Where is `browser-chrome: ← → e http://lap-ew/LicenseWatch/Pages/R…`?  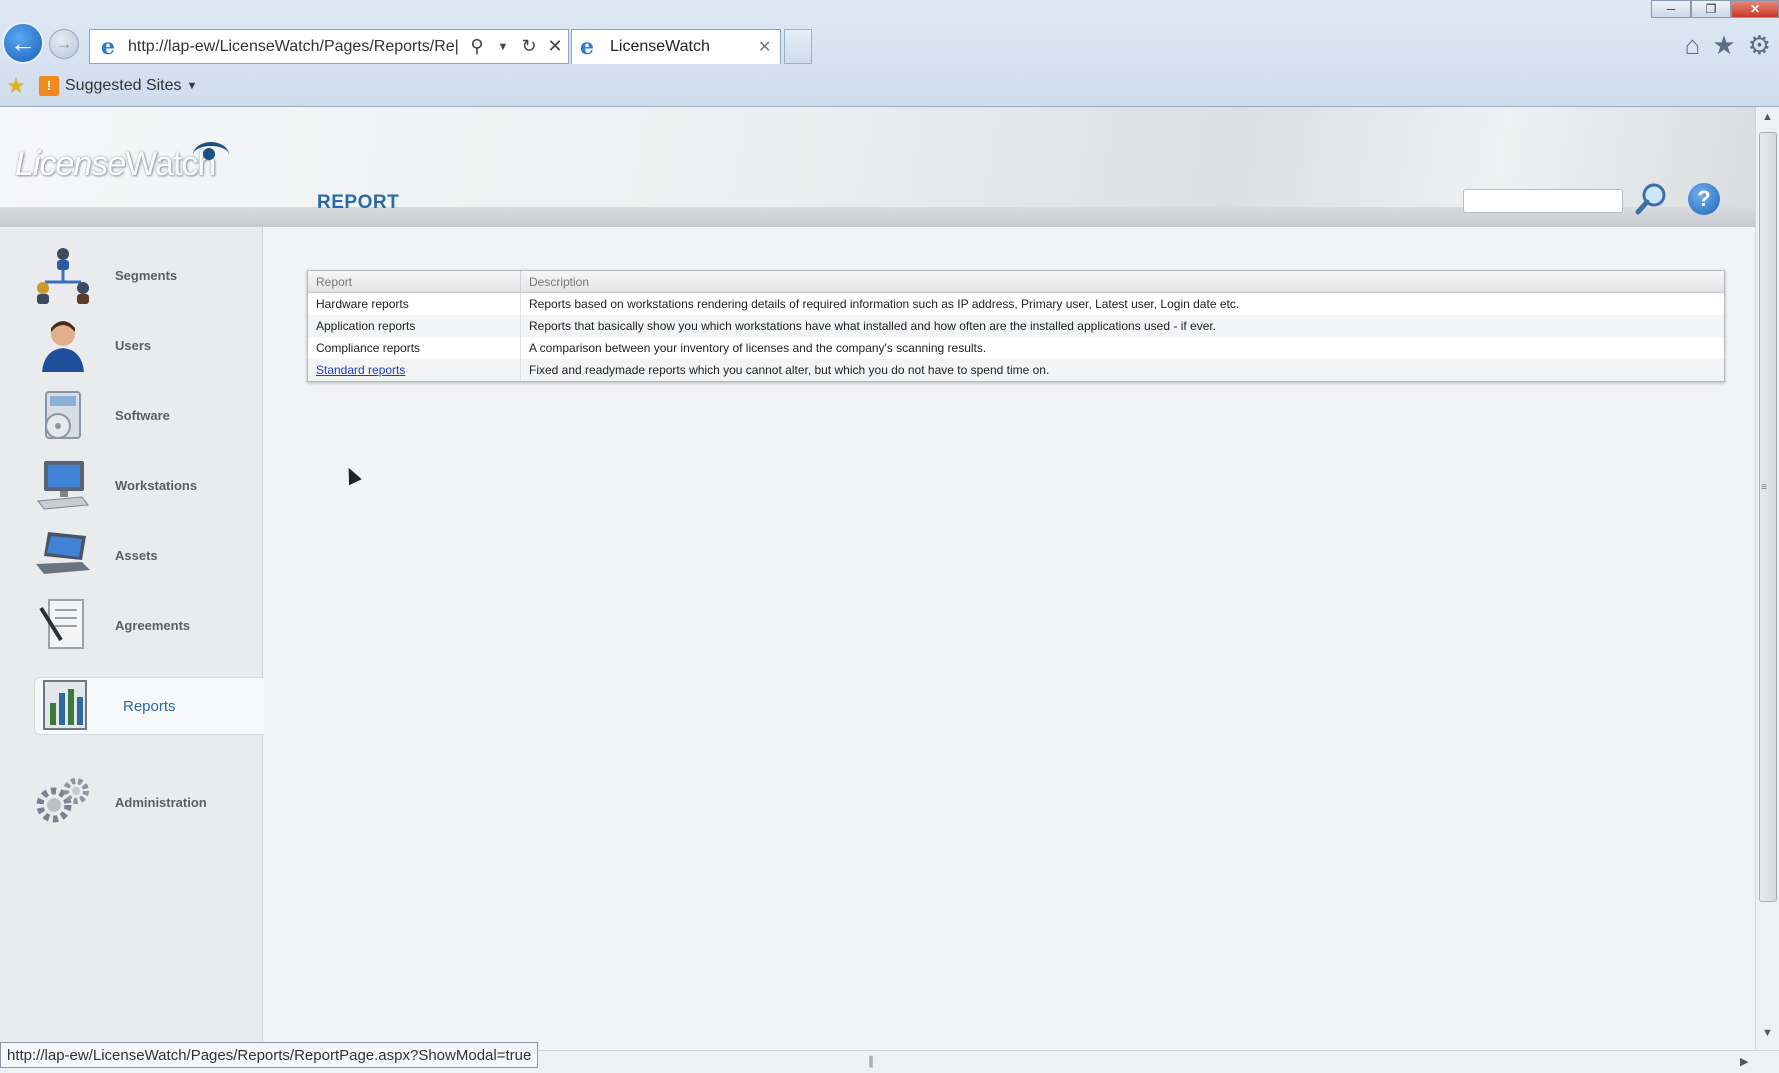 browser-chrome: ← → e http://lap-ew/LicenseWatch/Pages/R… is located at coordinates (889, 53).